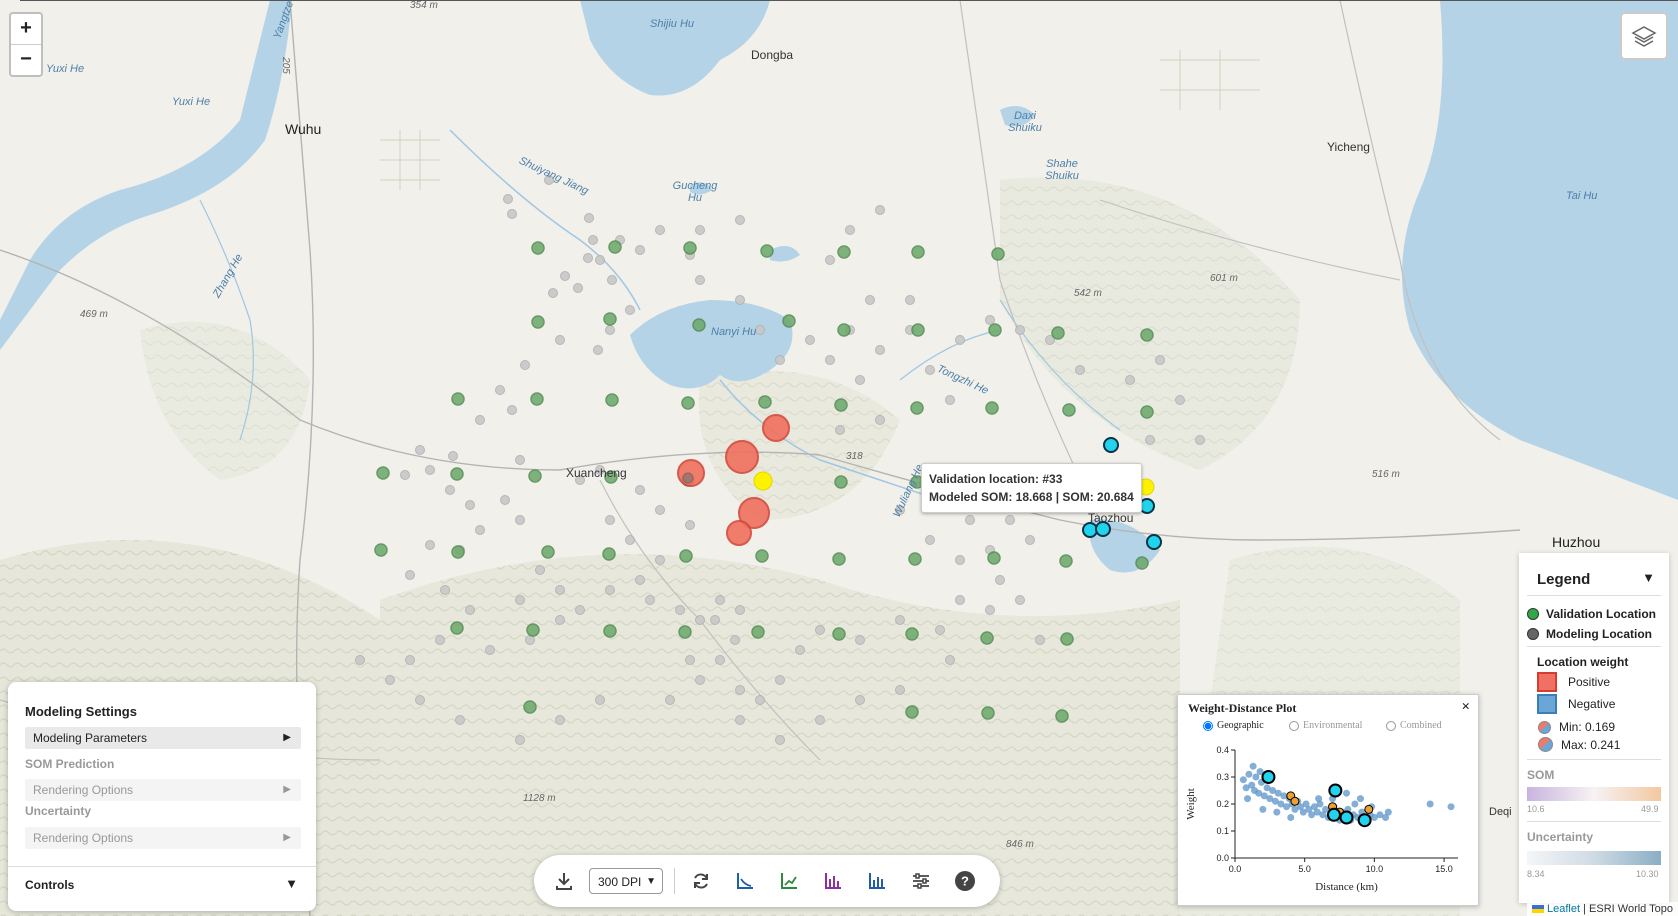 Image resolution: width=1678 pixels, height=916 pixels. What do you see at coordinates (1233, 725) in the screenshot?
I see `radio-geographic: Geographic` at bounding box center [1233, 725].